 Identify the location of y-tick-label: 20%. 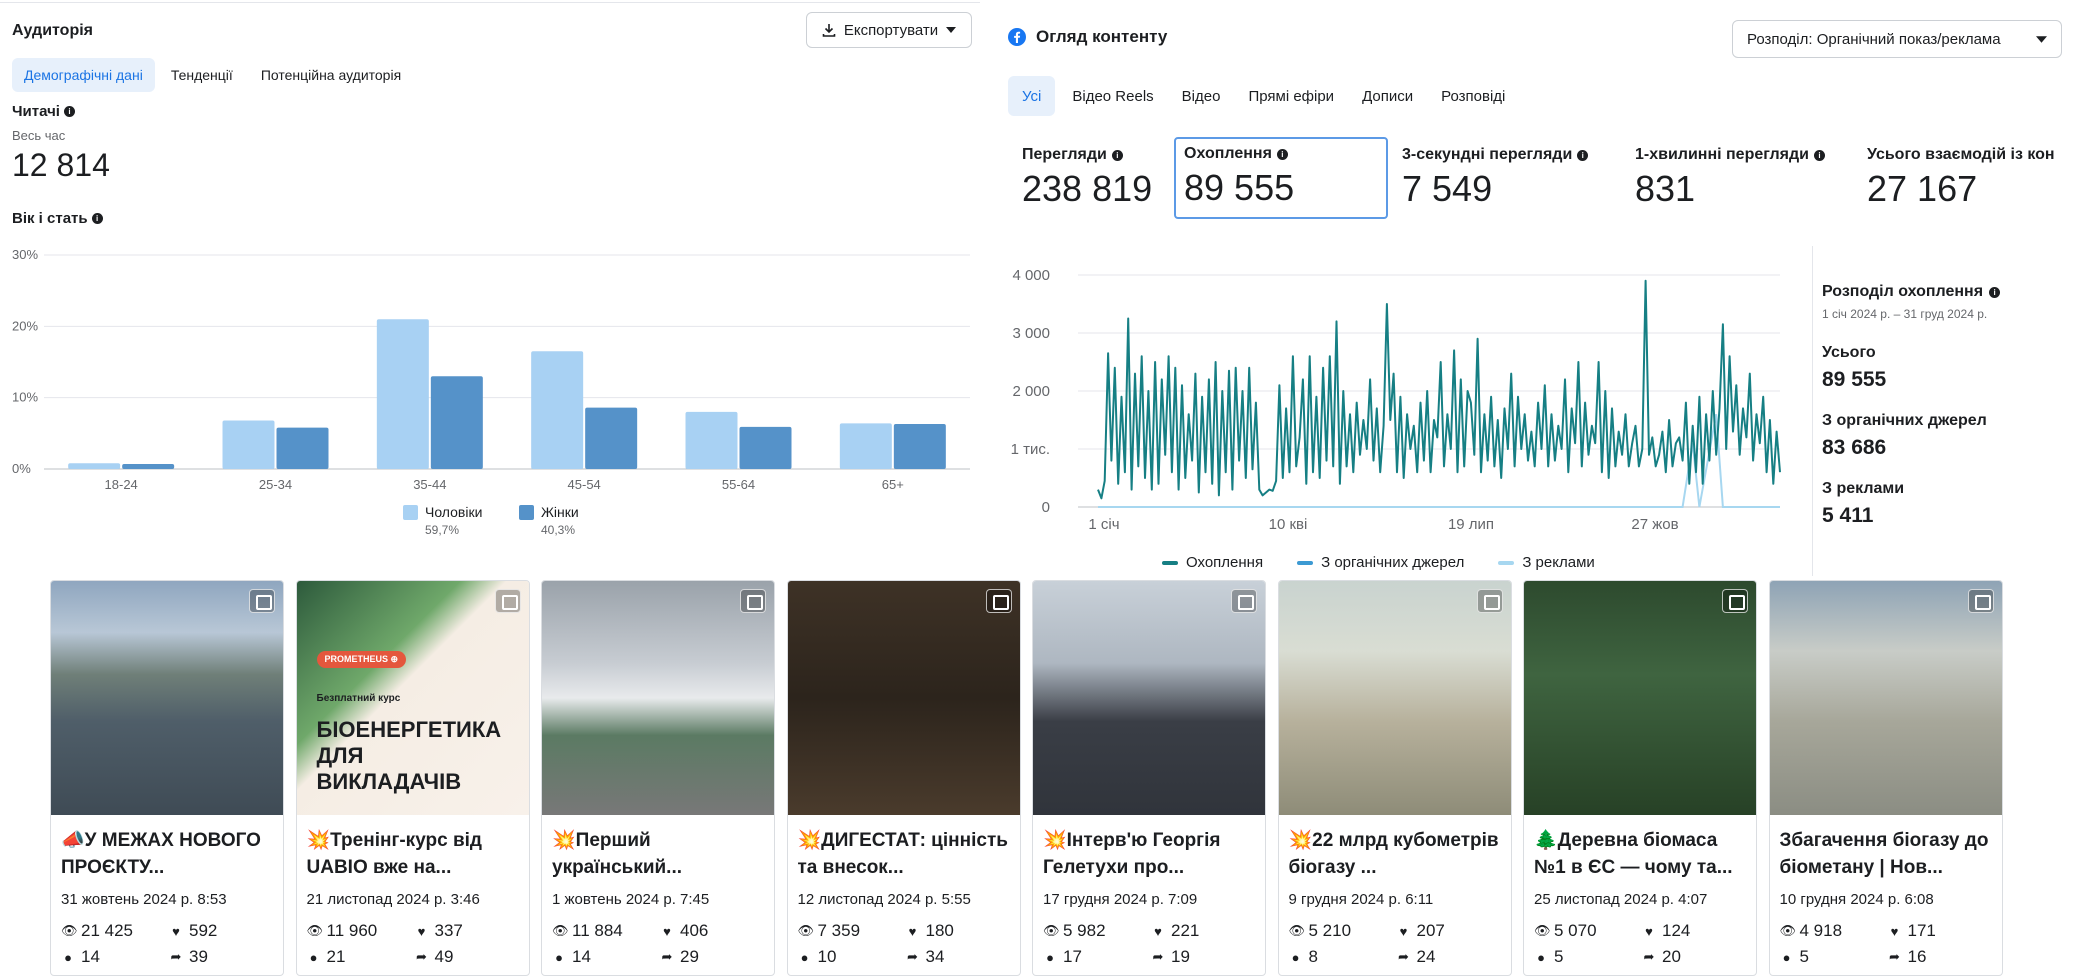
(25, 325).